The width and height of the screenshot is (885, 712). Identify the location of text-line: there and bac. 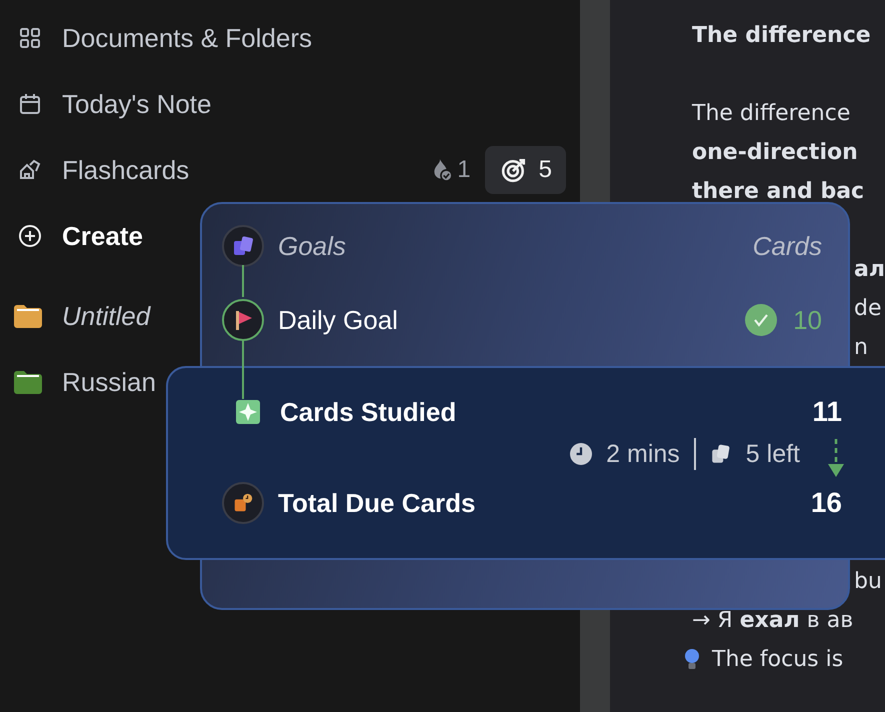
(778, 192).